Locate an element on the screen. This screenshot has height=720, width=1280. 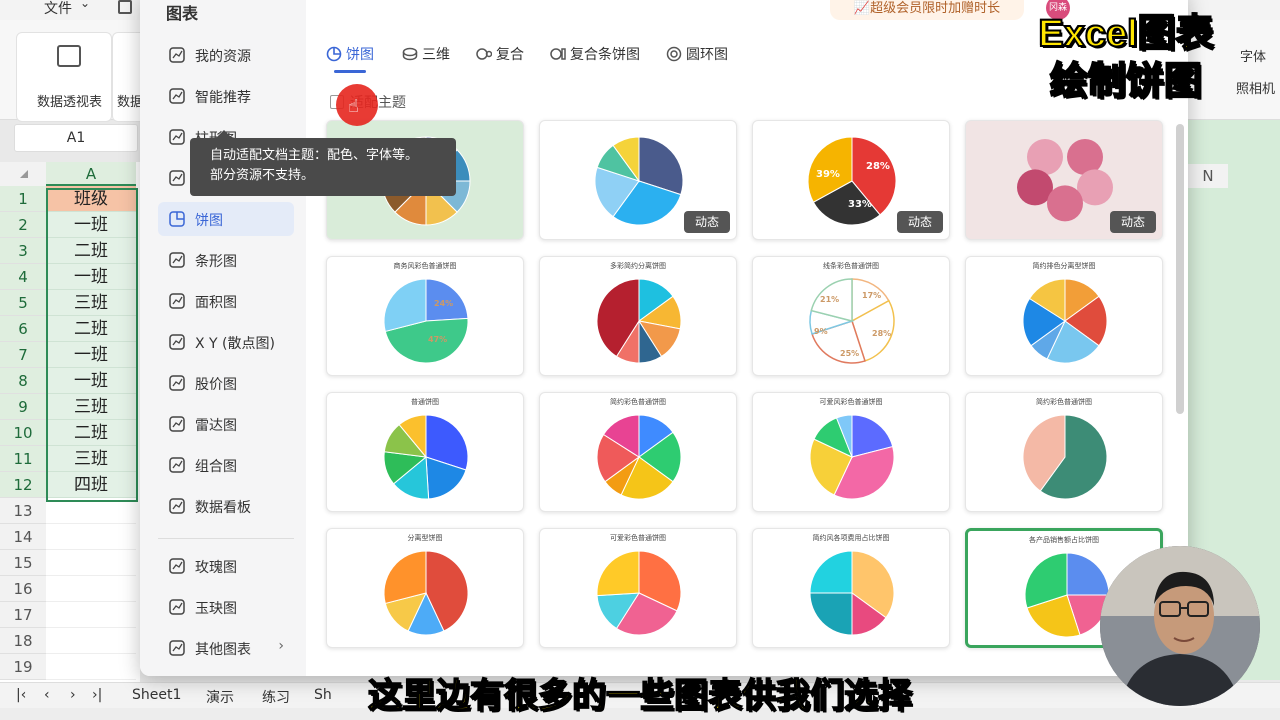
tab-pie: 饼图 is located at coordinates (350, 59).